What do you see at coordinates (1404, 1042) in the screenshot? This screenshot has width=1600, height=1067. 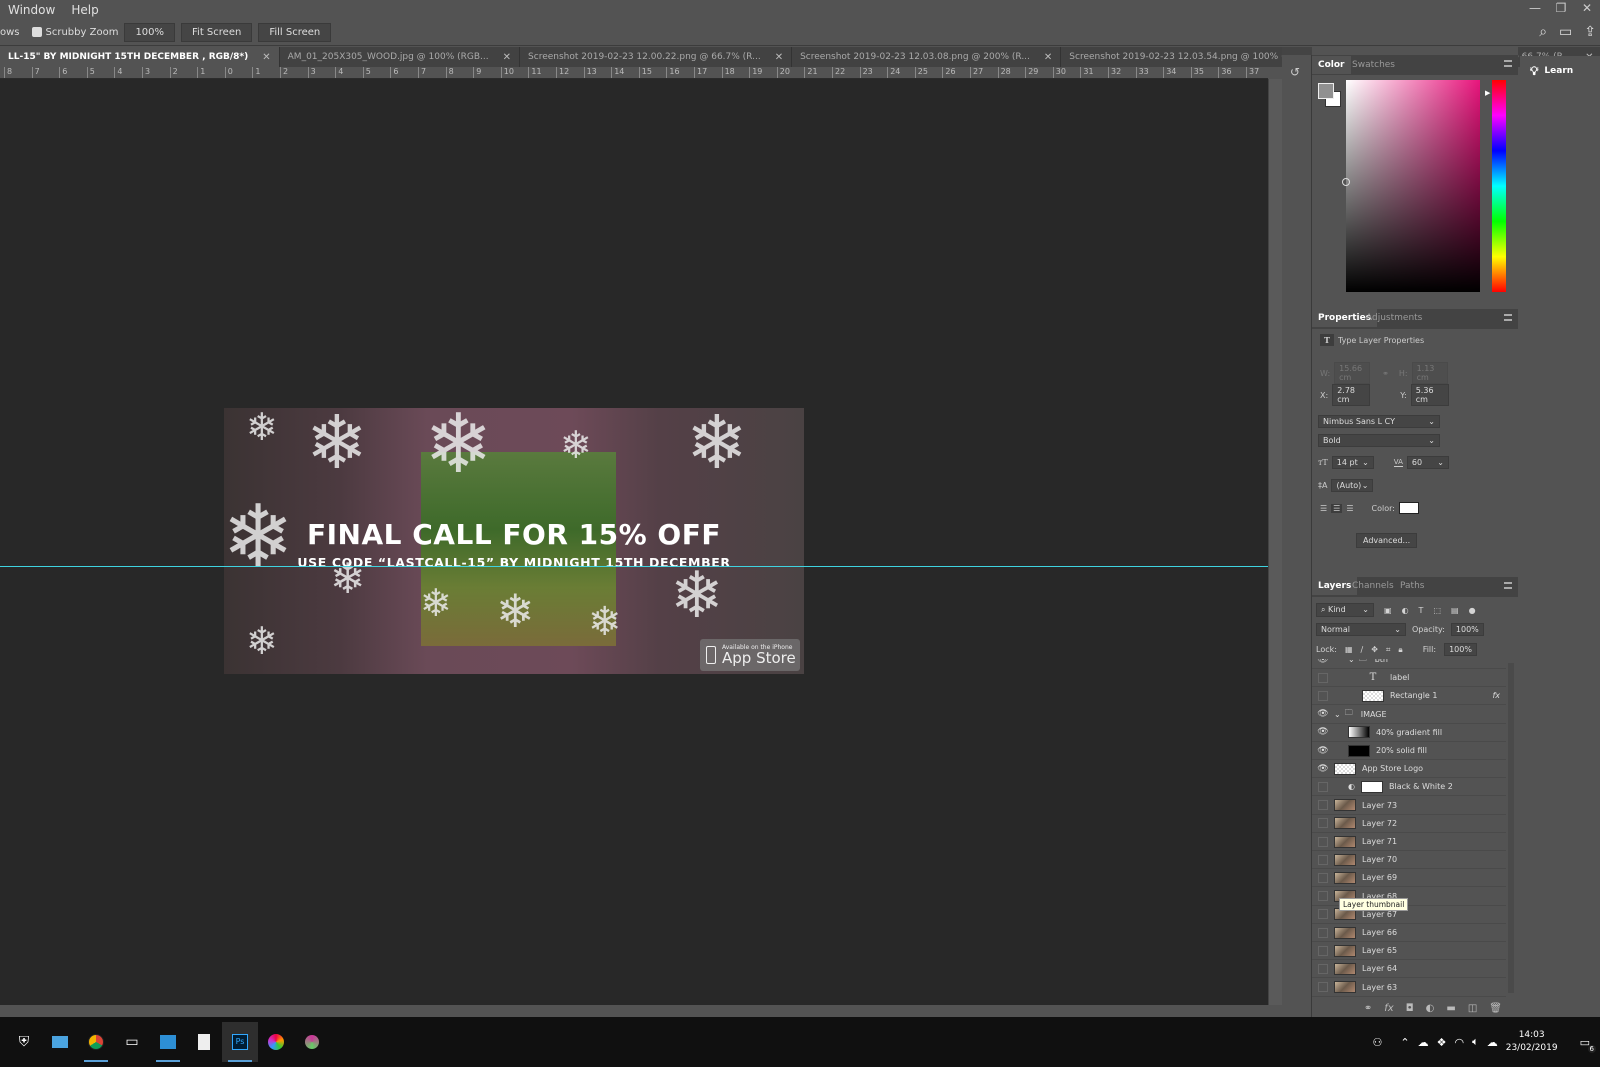 I see `show-hidden-icons: ⌃` at bounding box center [1404, 1042].